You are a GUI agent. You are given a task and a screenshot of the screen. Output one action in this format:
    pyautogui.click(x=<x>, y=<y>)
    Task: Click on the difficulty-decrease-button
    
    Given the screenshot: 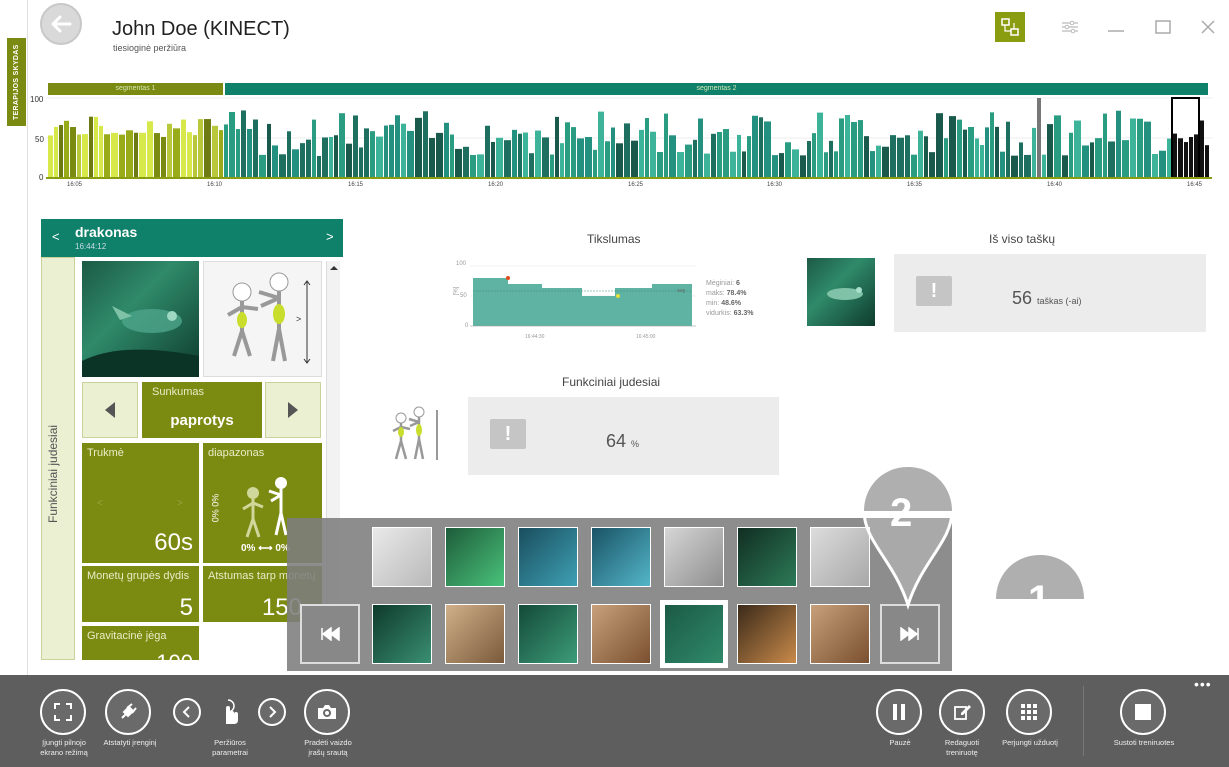 What is the action you would take?
    pyautogui.click(x=110, y=410)
    